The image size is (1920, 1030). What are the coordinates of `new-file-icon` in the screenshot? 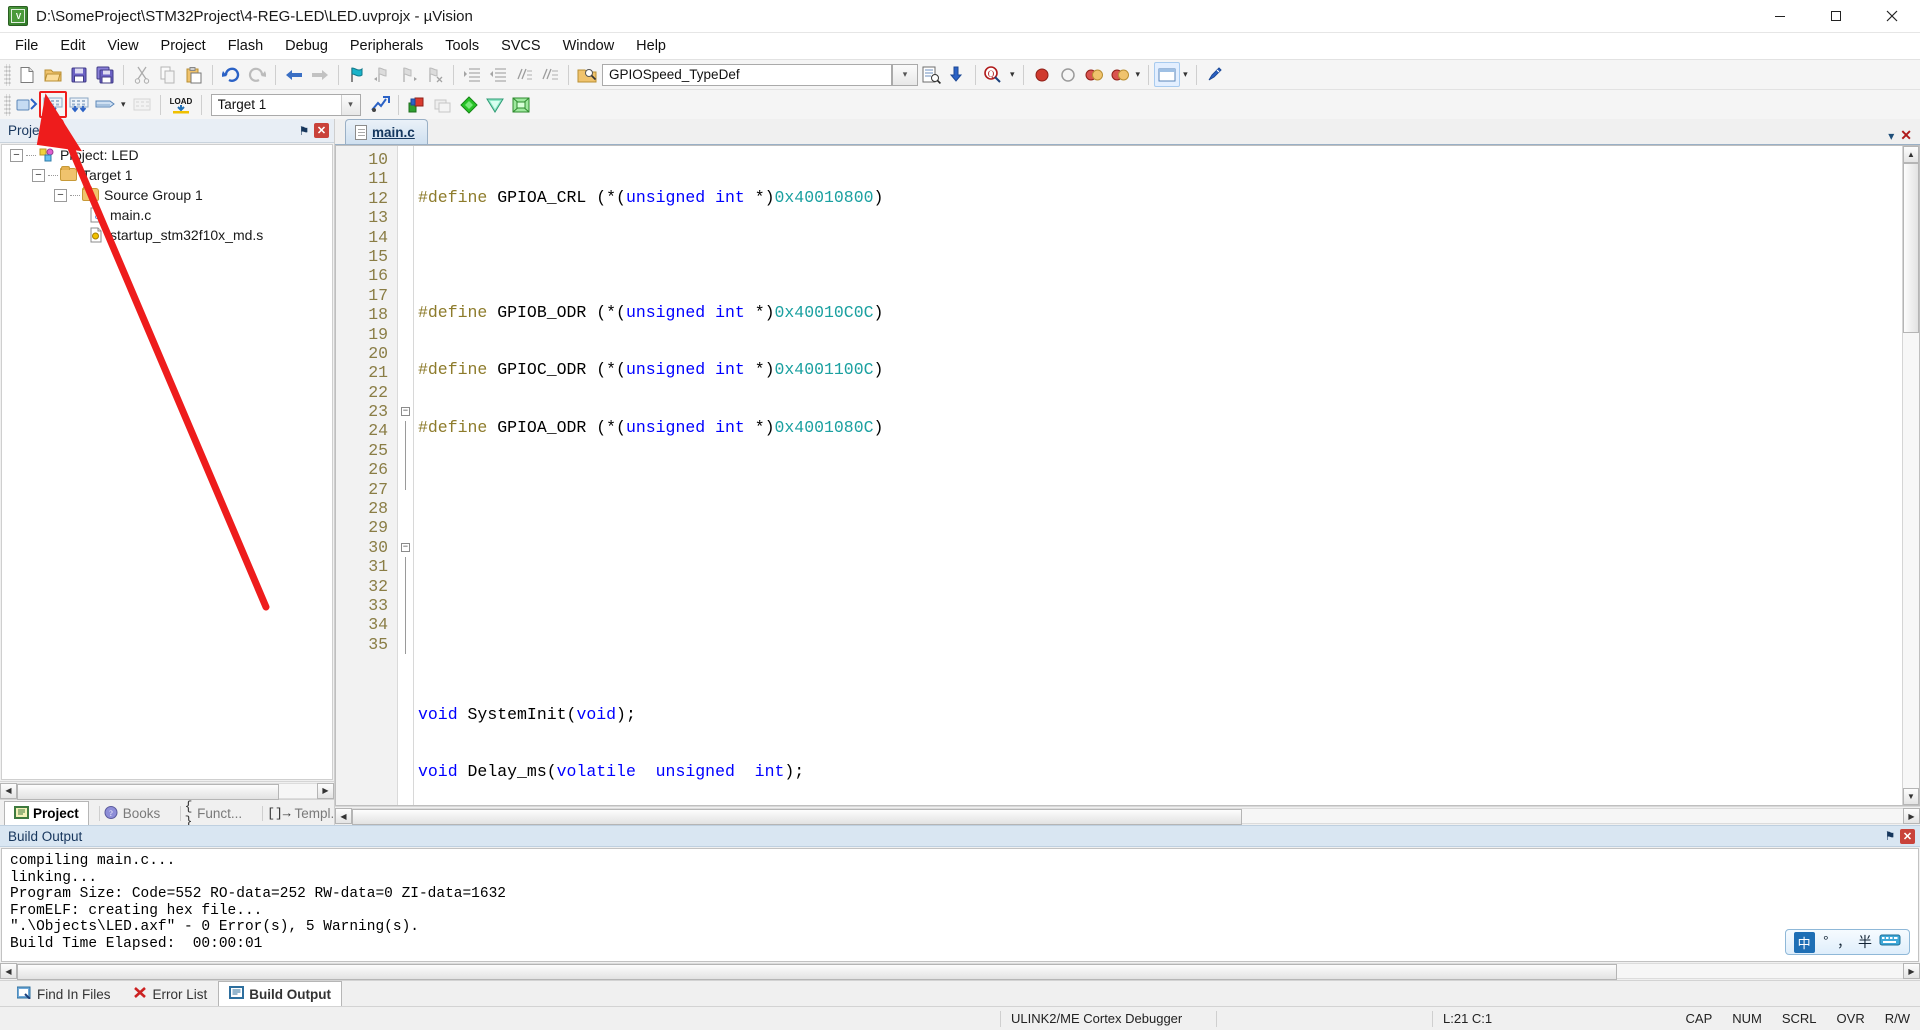 It's located at (27, 74).